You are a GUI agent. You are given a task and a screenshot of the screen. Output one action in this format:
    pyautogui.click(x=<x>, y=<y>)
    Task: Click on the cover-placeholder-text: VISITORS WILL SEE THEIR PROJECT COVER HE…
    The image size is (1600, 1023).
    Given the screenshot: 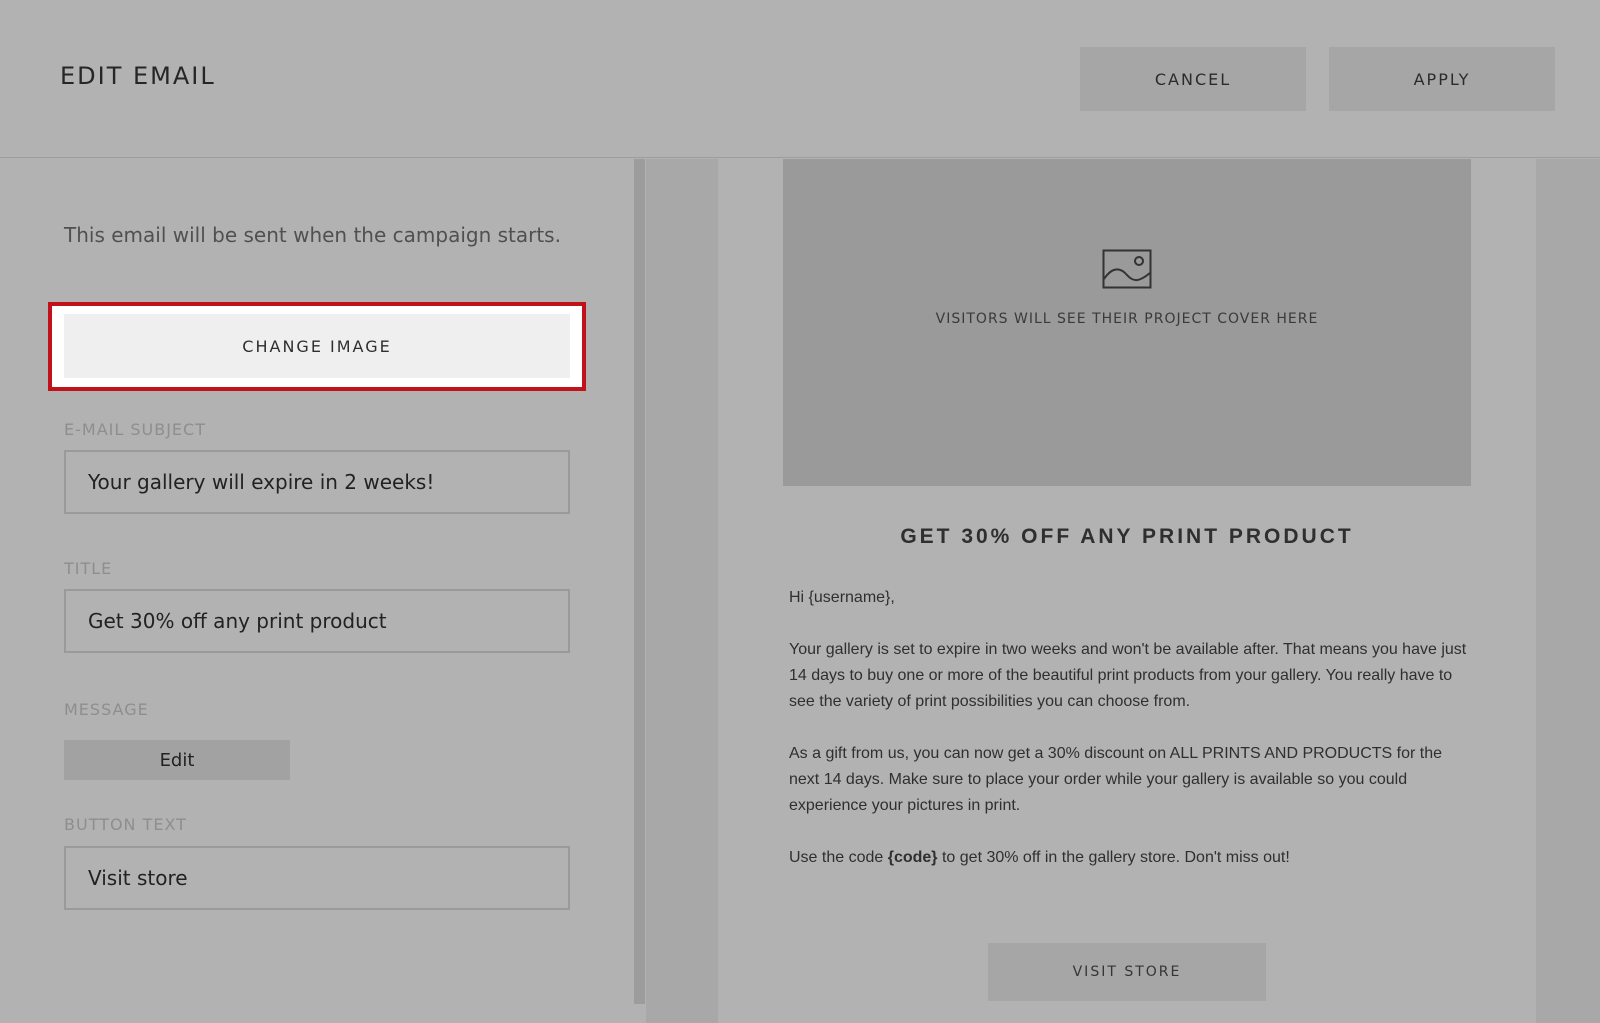 What is the action you would take?
    pyautogui.click(x=1127, y=319)
    